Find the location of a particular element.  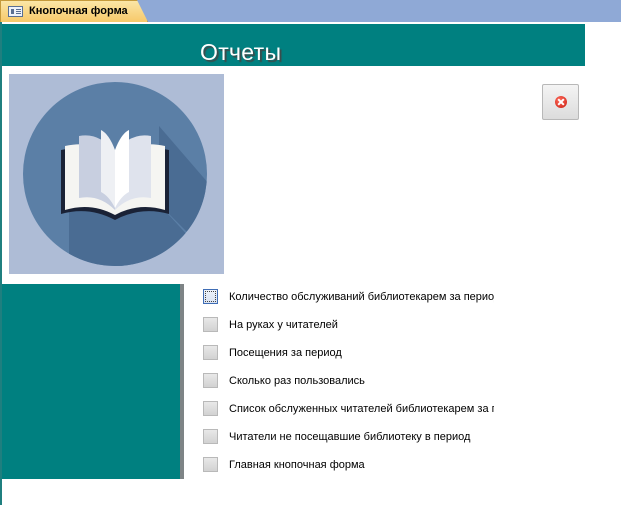

book-image is located at coordinates (116, 174).